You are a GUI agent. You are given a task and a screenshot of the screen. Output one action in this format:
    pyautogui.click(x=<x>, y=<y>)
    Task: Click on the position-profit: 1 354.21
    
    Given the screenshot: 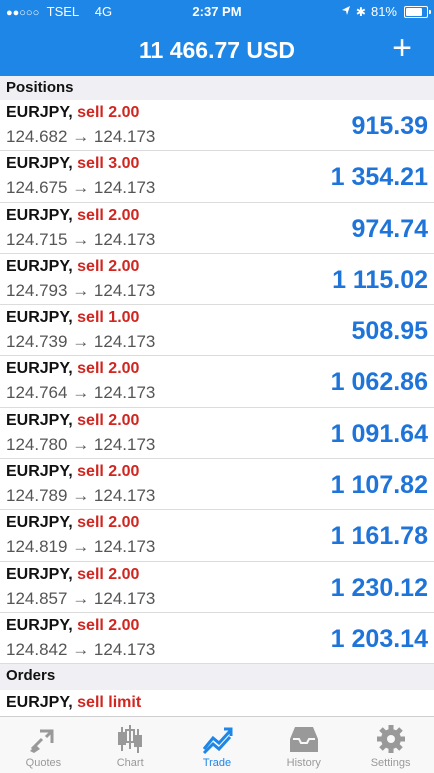 What is the action you would take?
    pyautogui.click(x=379, y=177)
    